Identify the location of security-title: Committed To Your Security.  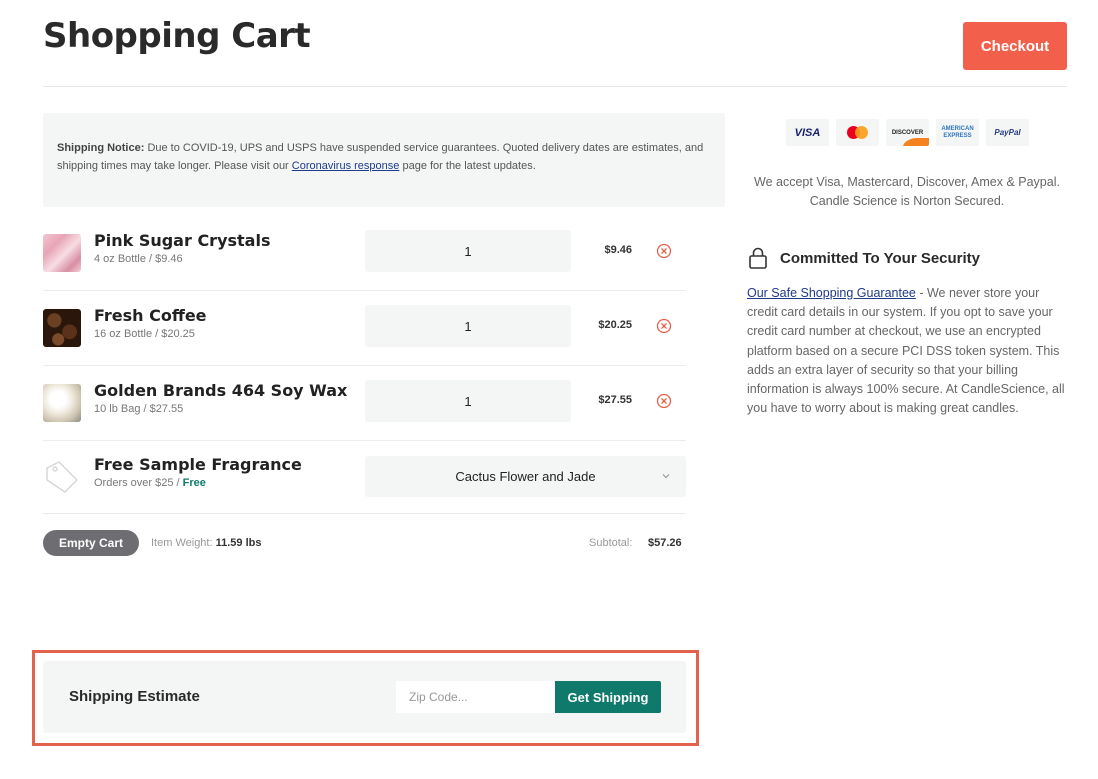
(880, 258).